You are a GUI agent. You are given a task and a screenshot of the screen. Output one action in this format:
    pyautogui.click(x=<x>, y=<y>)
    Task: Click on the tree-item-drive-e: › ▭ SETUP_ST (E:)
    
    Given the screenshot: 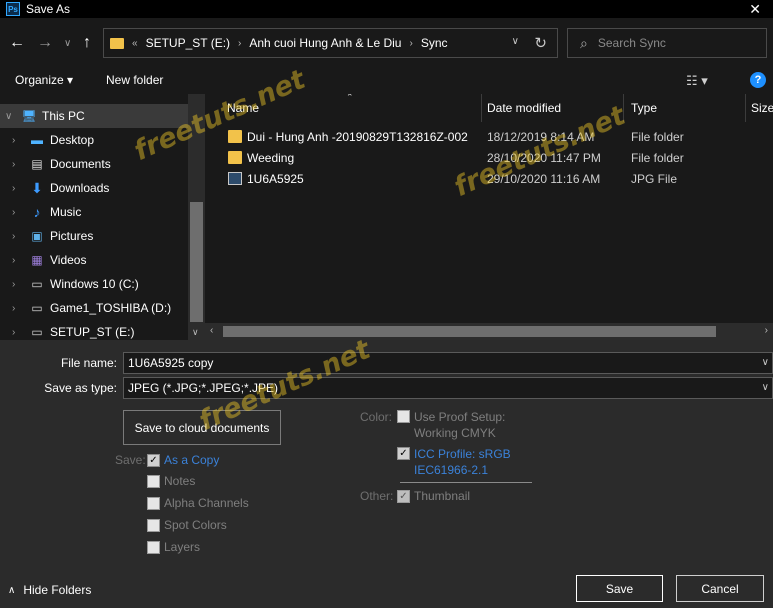 What is the action you would take?
    pyautogui.click(x=94, y=330)
    